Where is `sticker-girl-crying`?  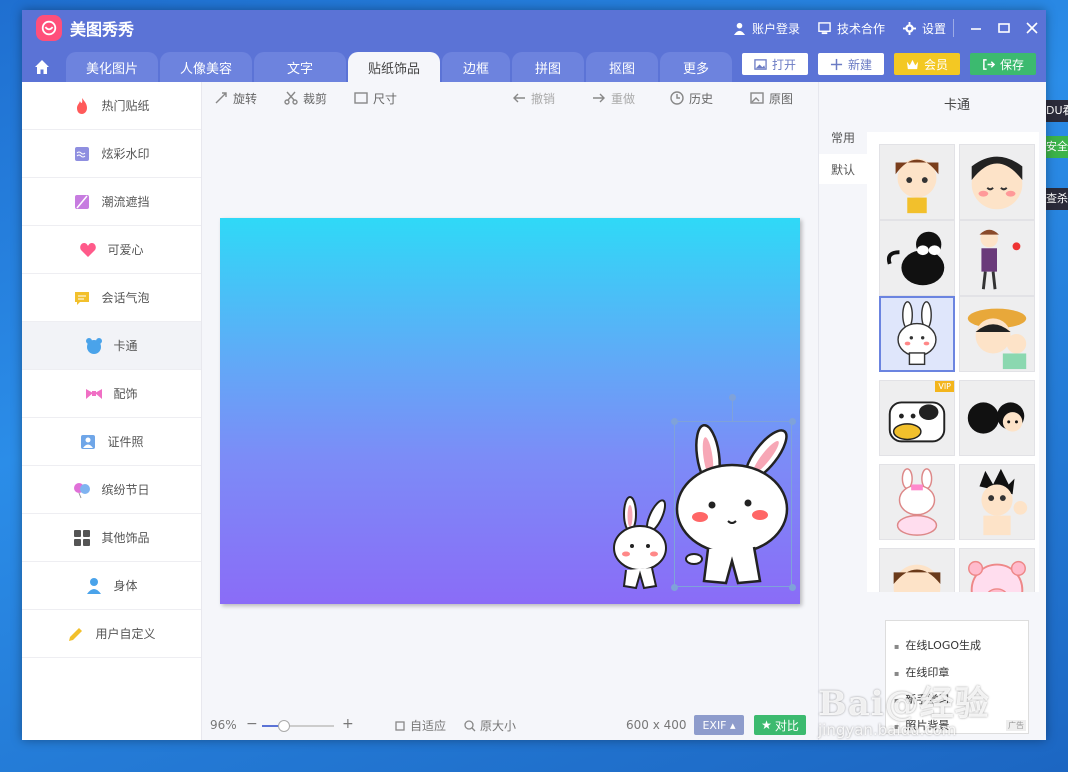
sticker-girl-crying is located at coordinates (917, 182).